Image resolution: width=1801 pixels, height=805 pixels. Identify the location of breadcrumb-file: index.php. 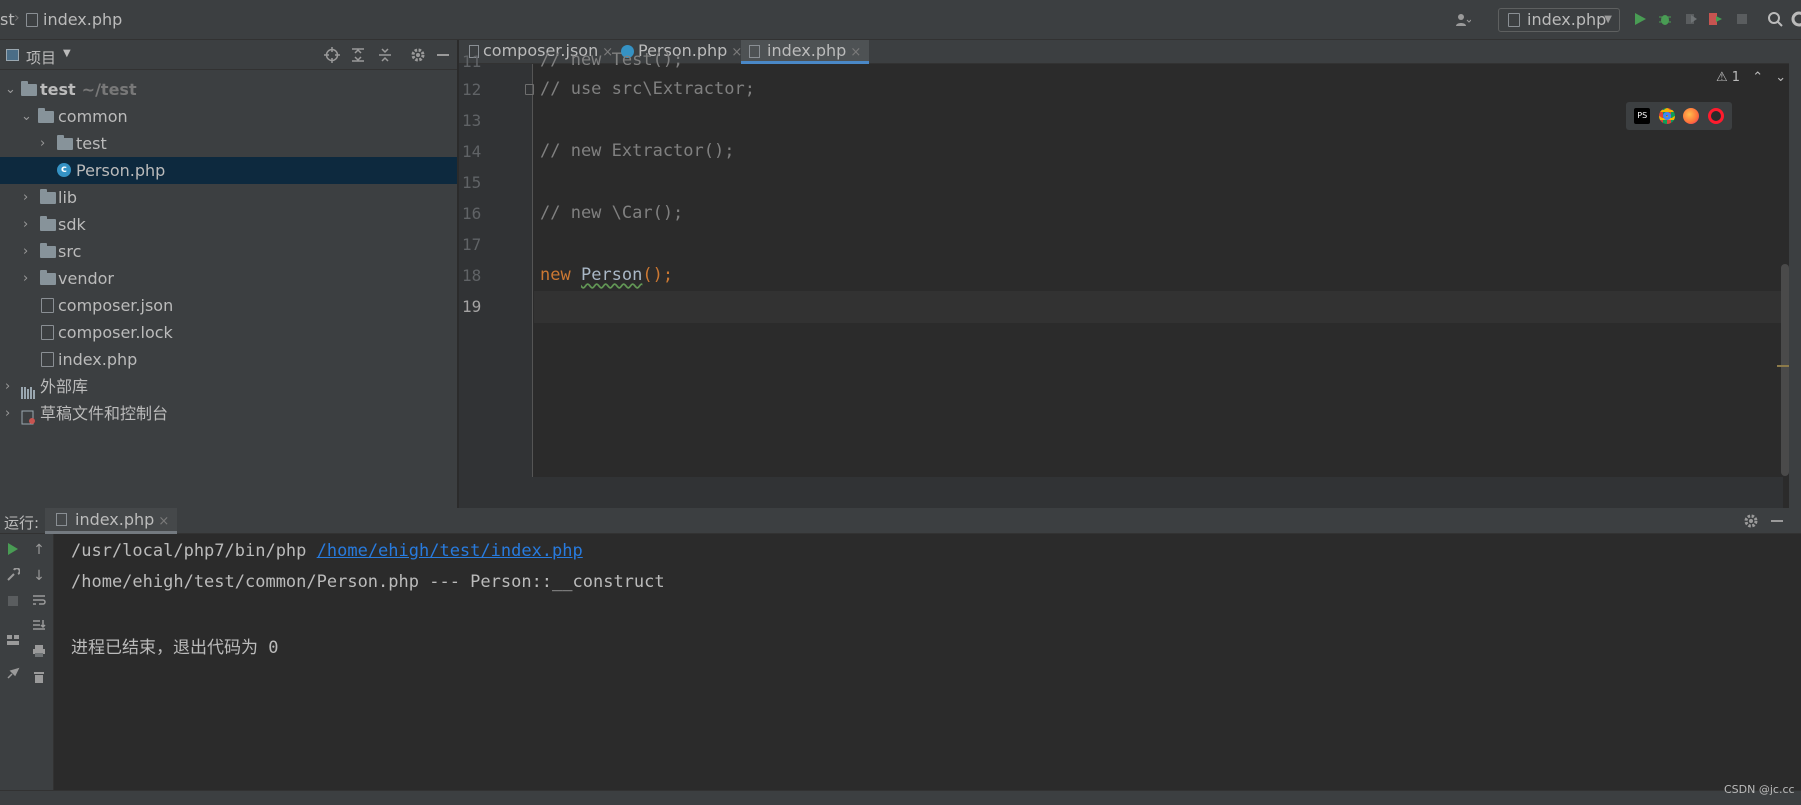
(82, 19).